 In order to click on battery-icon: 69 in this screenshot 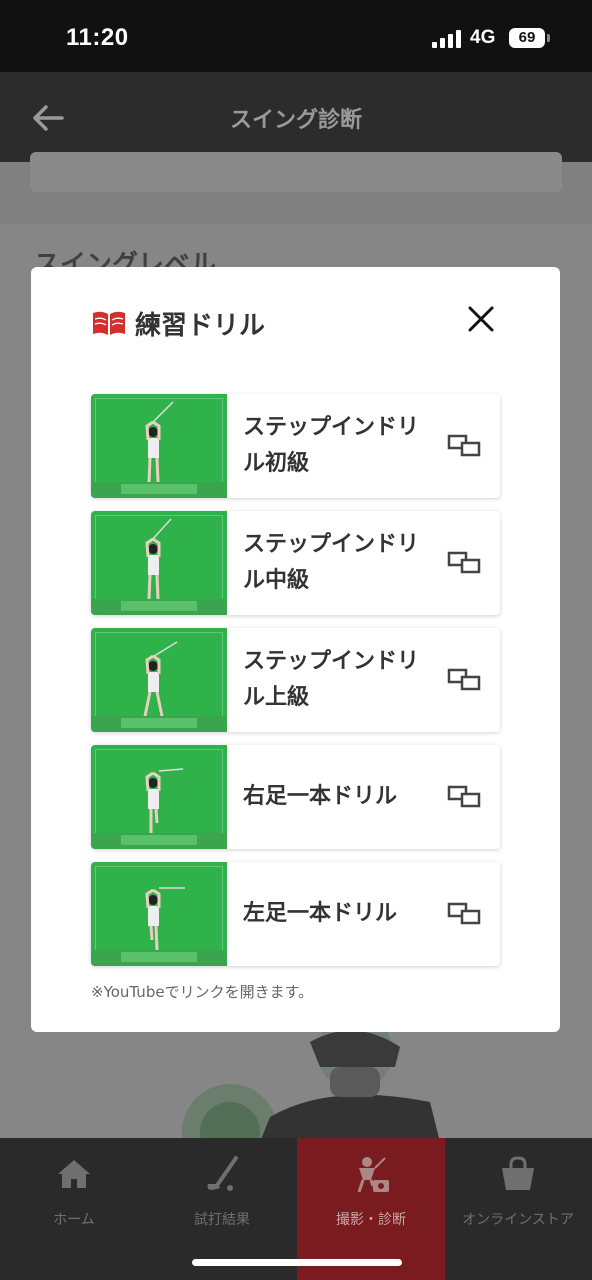, I will do `click(527, 38)`.